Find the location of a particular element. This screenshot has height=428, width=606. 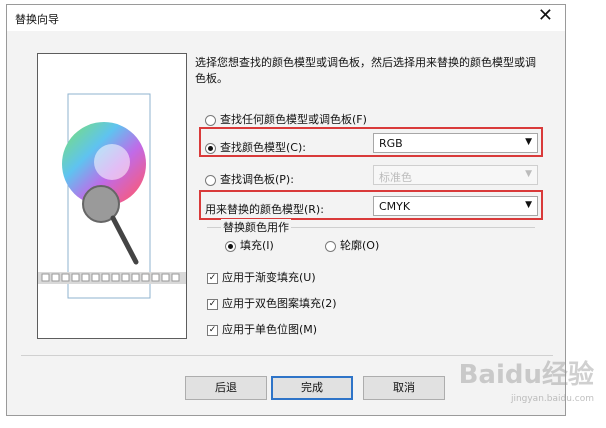

find-palette-select: 标准色 ▼ is located at coordinates (455, 175).